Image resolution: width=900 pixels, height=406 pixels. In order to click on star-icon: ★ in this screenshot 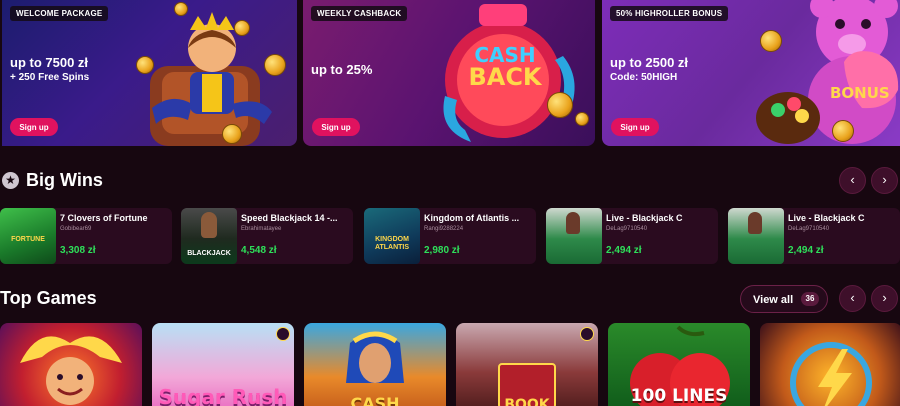, I will do `click(10, 180)`.